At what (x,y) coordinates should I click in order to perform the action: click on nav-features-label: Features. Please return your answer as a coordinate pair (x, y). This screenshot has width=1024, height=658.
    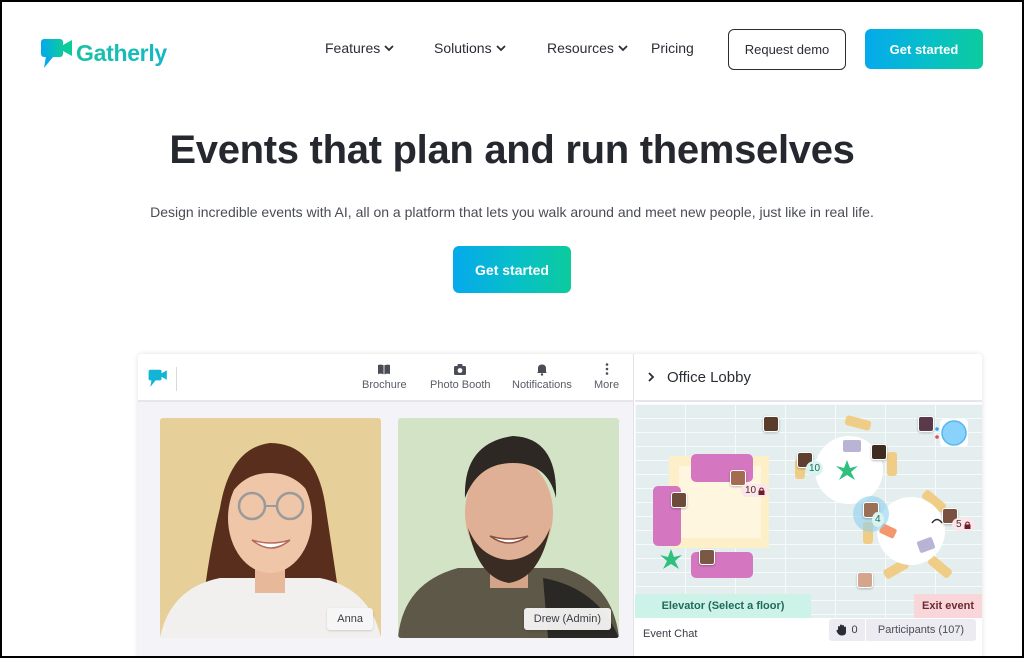
    Looking at the image, I should click on (353, 48).